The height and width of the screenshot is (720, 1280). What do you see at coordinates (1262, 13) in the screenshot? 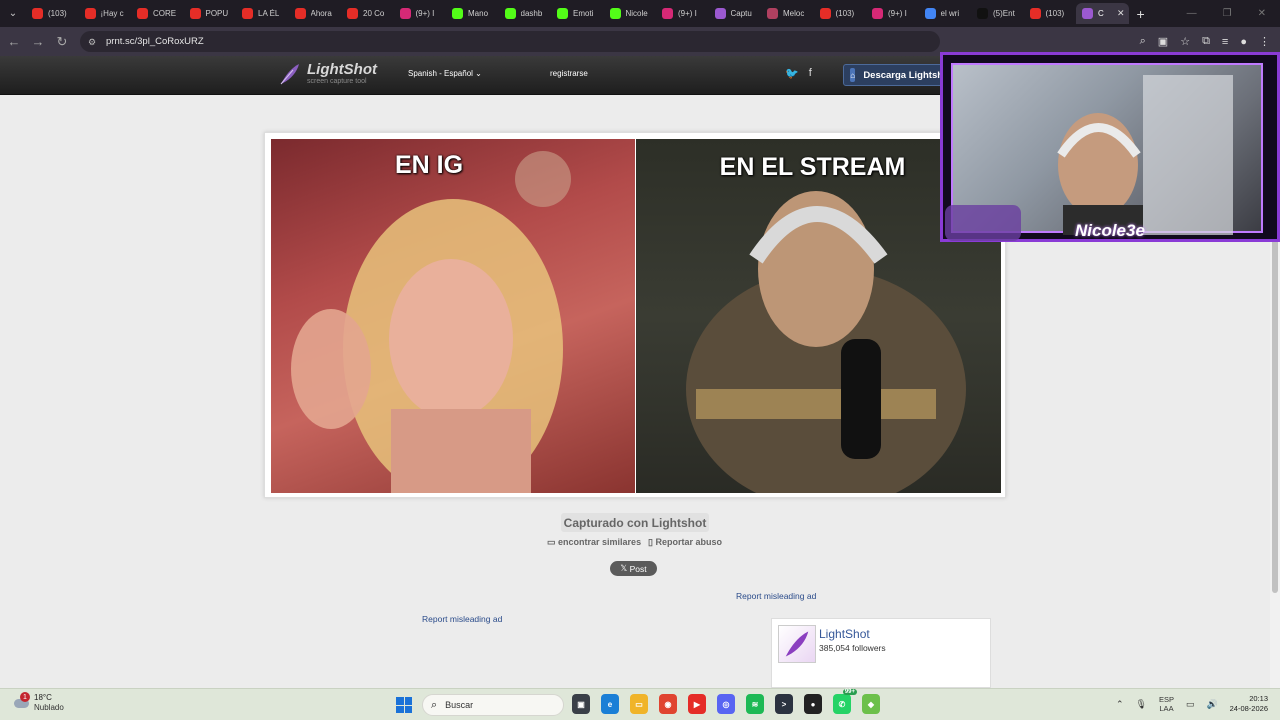
I see `close-window-icon: ✕` at bounding box center [1262, 13].